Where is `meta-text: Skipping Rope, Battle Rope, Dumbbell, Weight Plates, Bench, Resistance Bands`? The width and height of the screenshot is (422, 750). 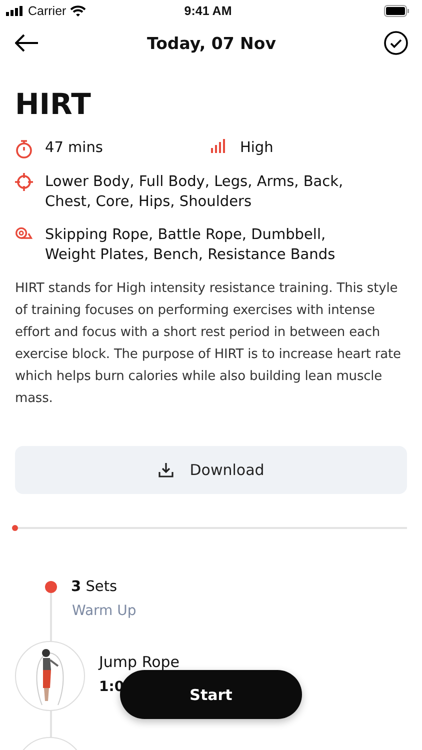
meta-text: Skipping Rope, Battle Rope, Dumbbell, Weight Plates, Bench, Resistance Bands is located at coordinates (190, 245).